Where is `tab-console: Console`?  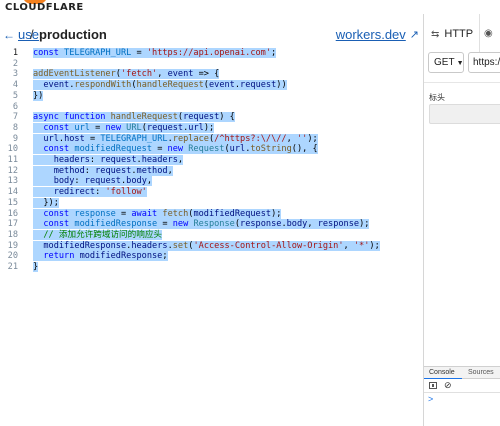
tab-console: Console is located at coordinates (442, 372).